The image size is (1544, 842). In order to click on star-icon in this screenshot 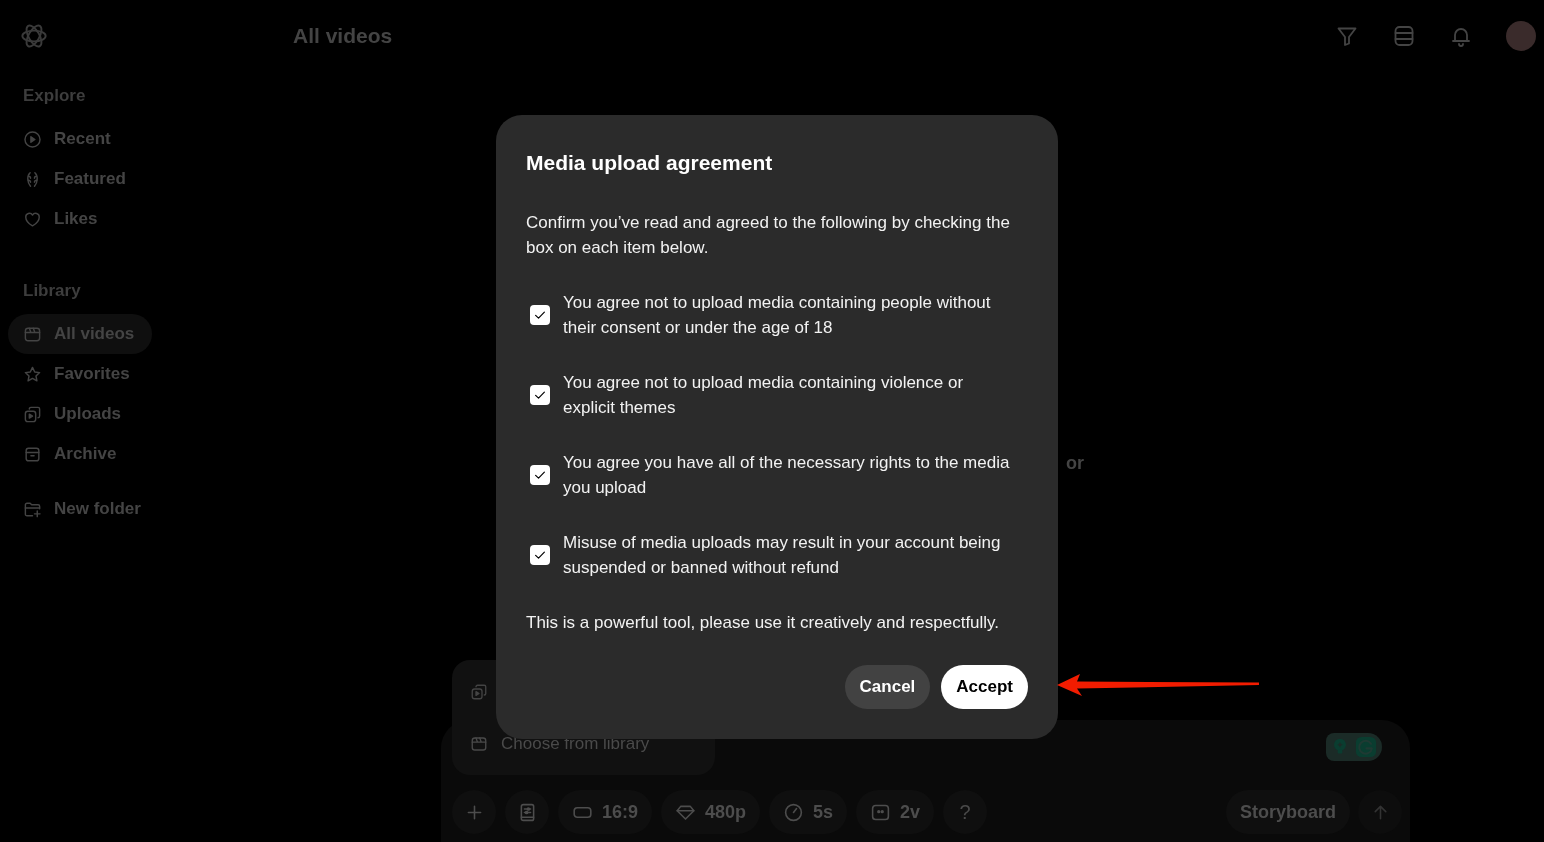, I will do `click(32, 374)`.